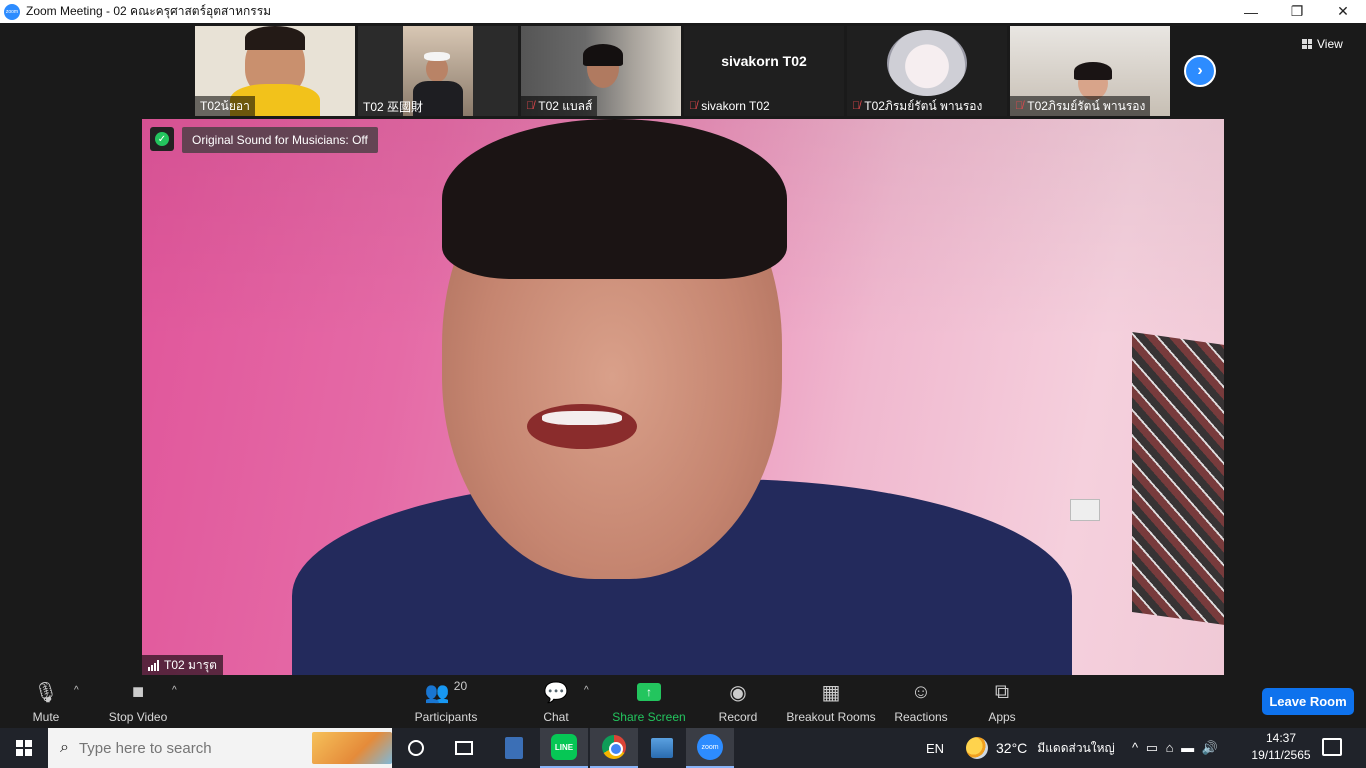 The image size is (1366, 768). I want to click on speaker-name-tag: T02 มารุต, so click(182, 665).